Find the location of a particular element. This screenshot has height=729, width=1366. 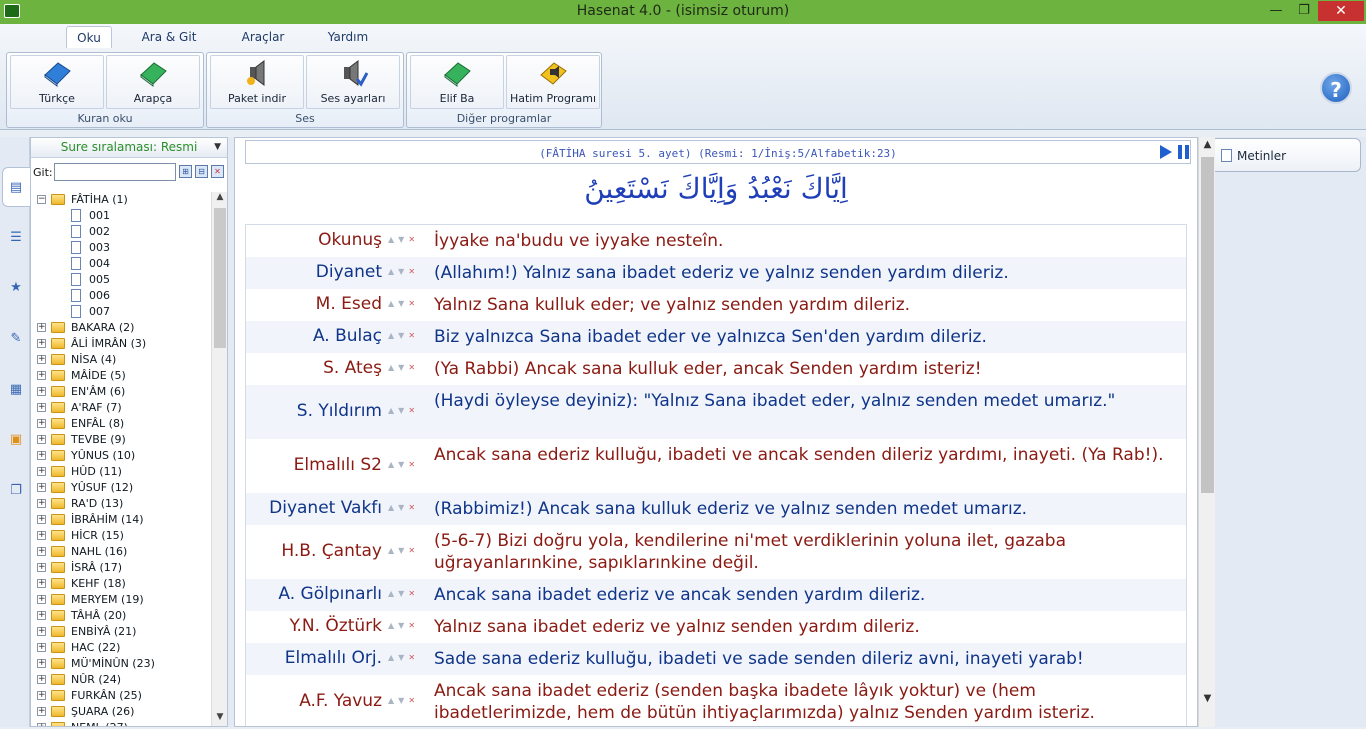

tree-sure-item: + YÛNUS (10) is located at coordinates (121, 456).